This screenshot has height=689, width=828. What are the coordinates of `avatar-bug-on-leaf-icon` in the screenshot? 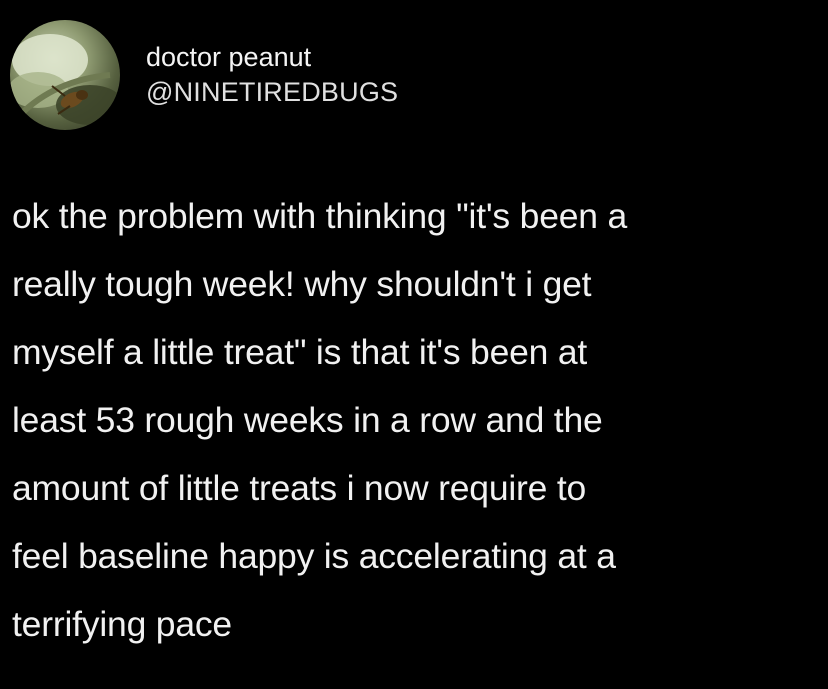 It's located at (65, 79).